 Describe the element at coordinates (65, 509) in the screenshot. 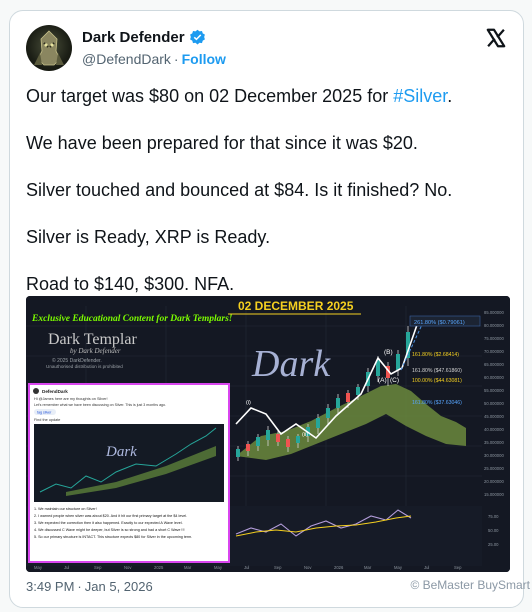

I see `inset-point-1: 1. We maintain our structure on Silver!` at that location.